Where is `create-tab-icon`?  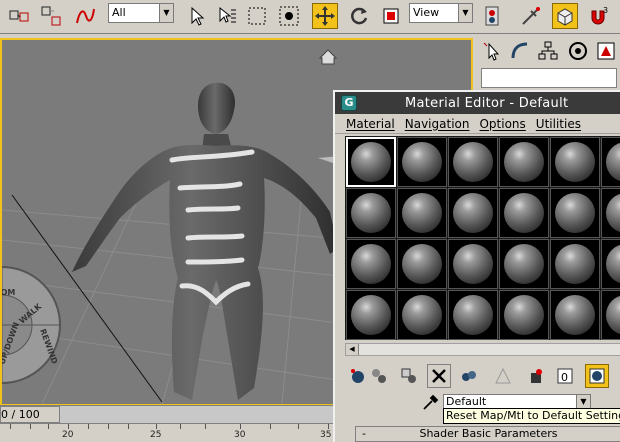 create-tab-icon is located at coordinates (492, 51).